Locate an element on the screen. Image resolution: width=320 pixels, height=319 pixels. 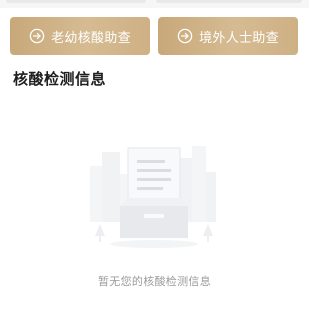
elderly-child-check-button: 老幼核酸助查 is located at coordinates (80, 36).